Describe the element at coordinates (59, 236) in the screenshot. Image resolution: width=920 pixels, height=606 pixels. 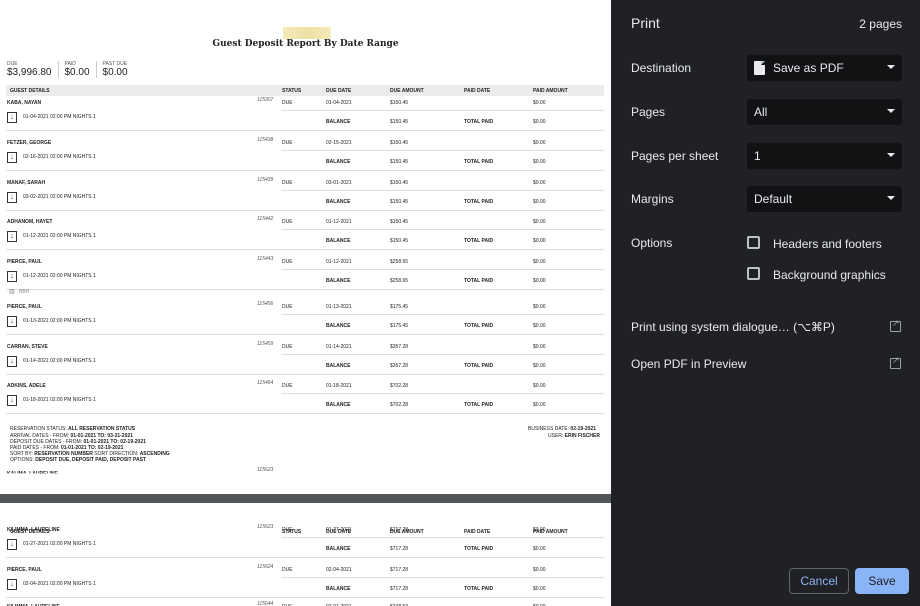
I see `stay-detail: 01-12-2021 02:00 PM NIGHTS 1` at that location.